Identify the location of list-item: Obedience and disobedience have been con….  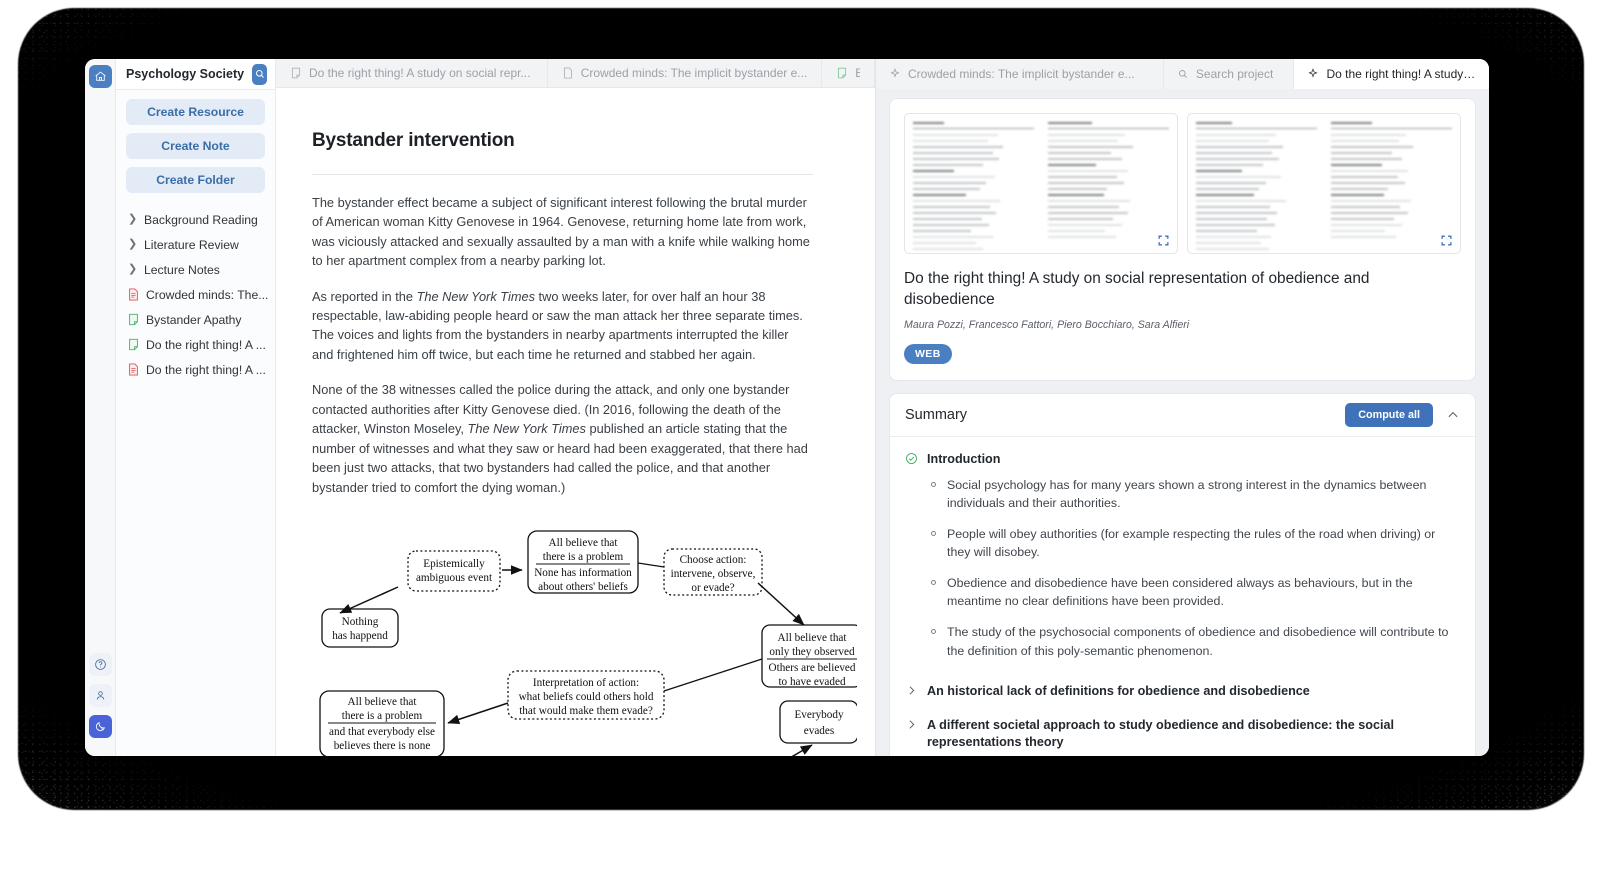
(1195, 592).